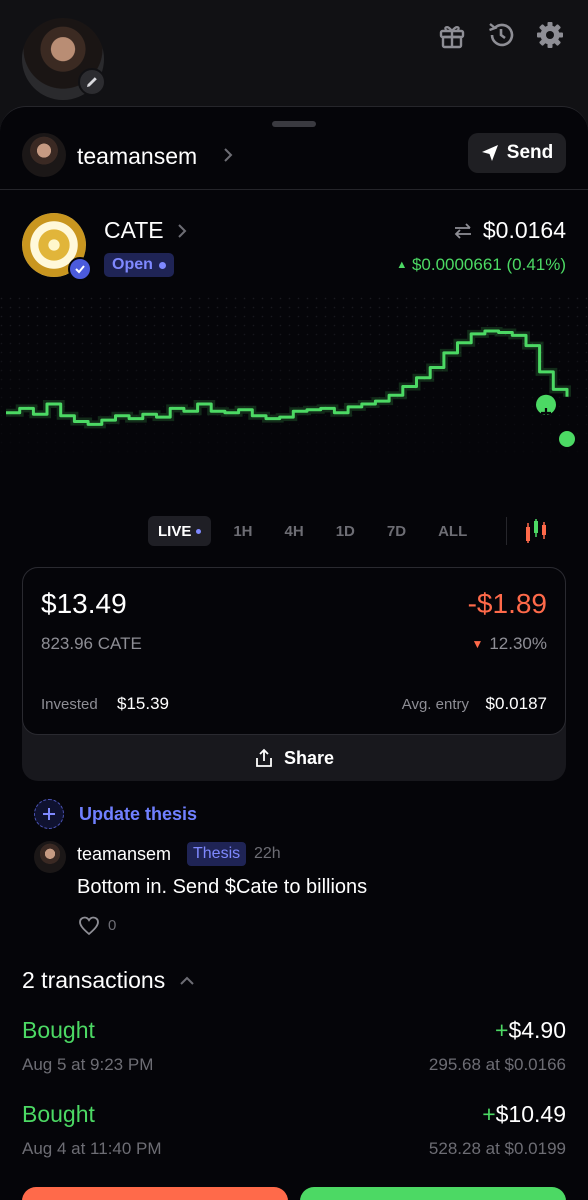 The image size is (588, 1200). What do you see at coordinates (309, 757) in the screenshot?
I see `share-label: Share` at bounding box center [309, 757].